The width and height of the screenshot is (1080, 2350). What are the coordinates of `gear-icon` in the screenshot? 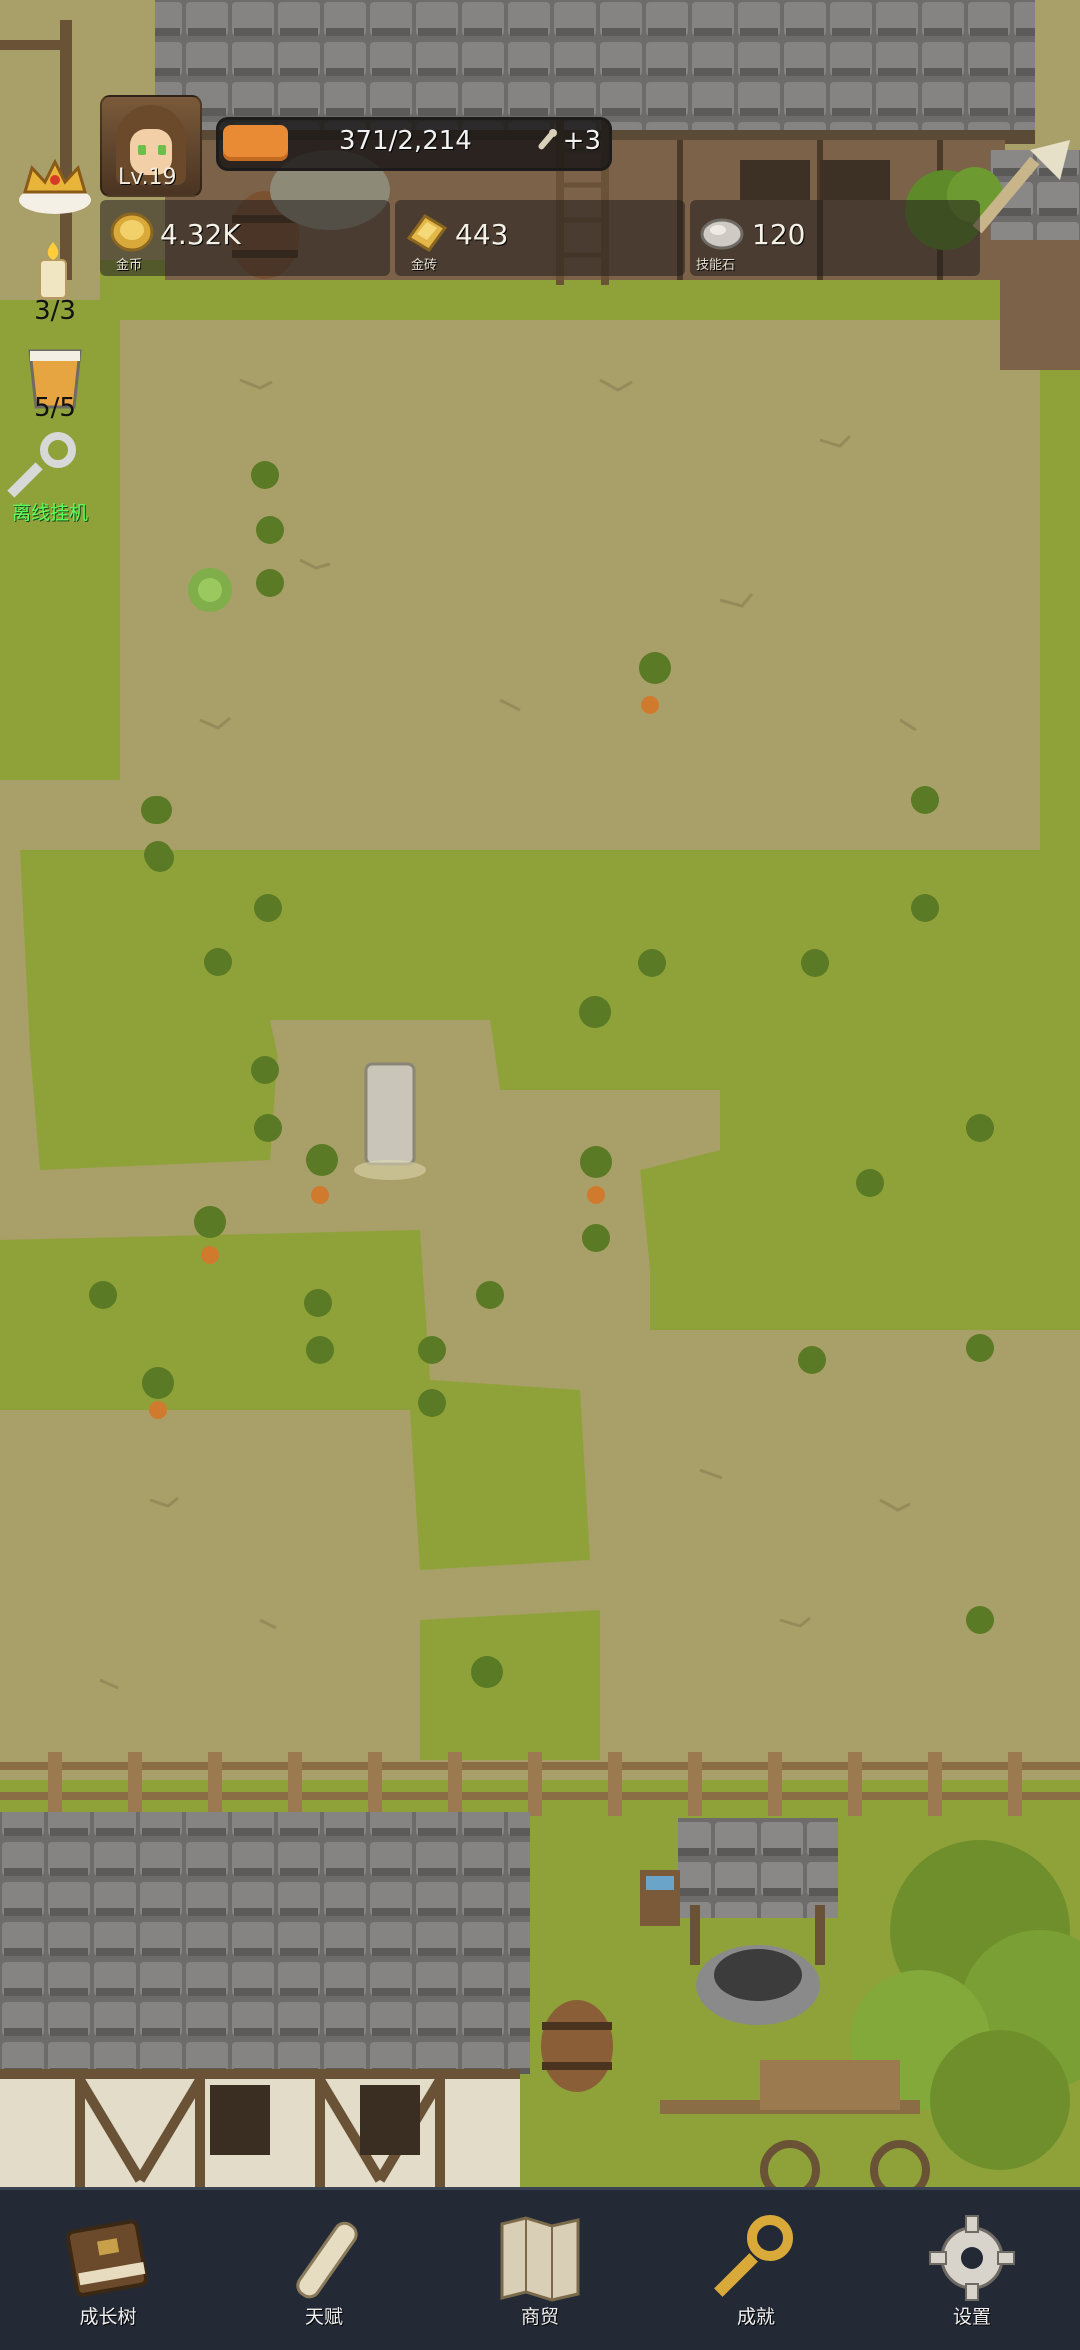 It's located at (972, 2258).